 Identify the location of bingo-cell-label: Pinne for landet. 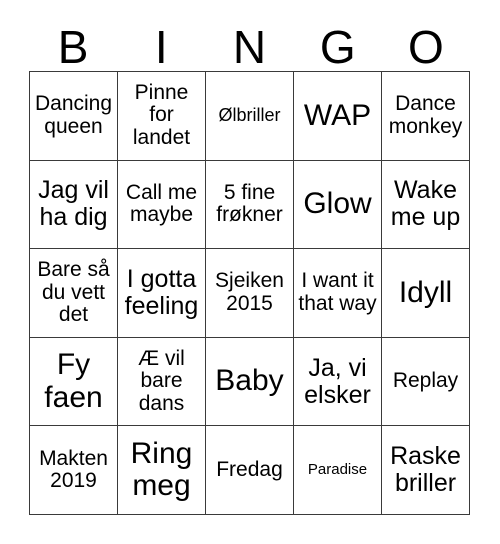
(161, 115).